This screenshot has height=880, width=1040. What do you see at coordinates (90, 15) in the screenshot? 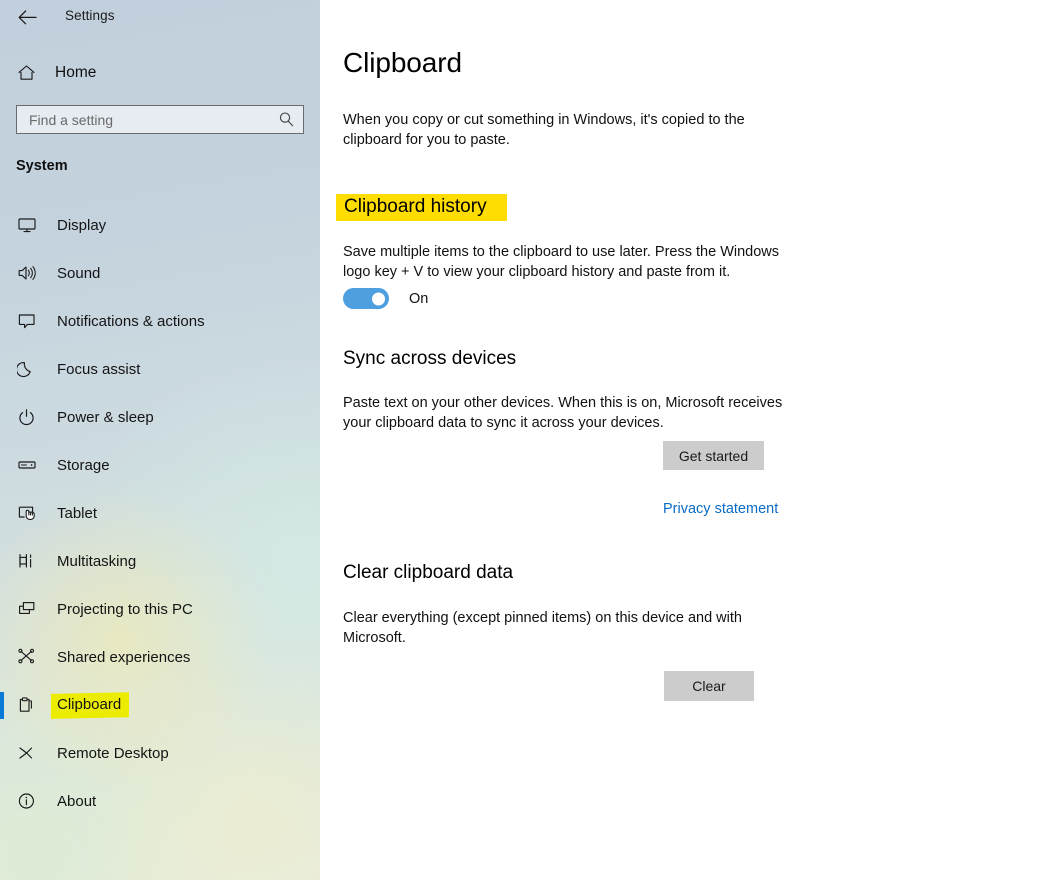
I see `app-title: Settings` at bounding box center [90, 15].